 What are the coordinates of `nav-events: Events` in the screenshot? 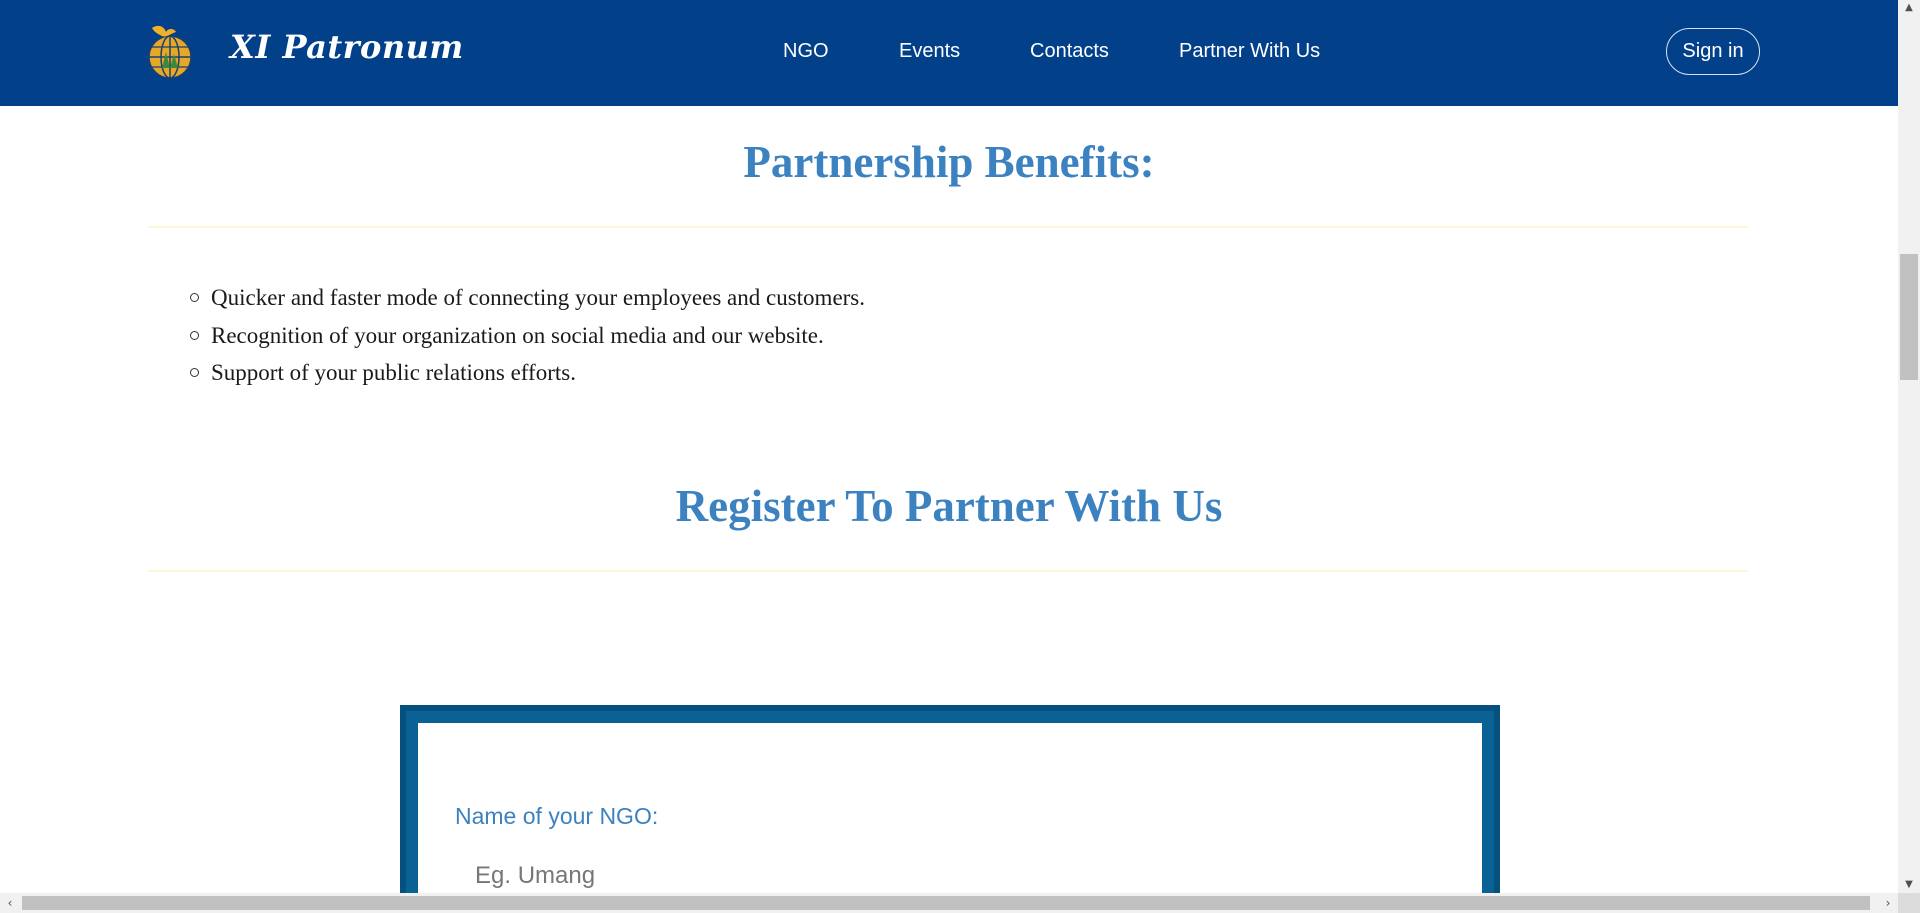 It's located at (929, 51).